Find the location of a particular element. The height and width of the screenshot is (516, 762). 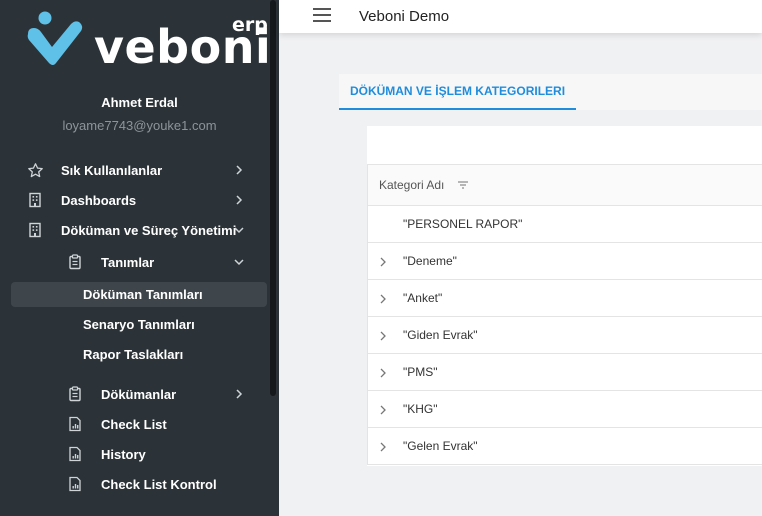

sidebar-item-check-list: Check List is located at coordinates (133, 424).